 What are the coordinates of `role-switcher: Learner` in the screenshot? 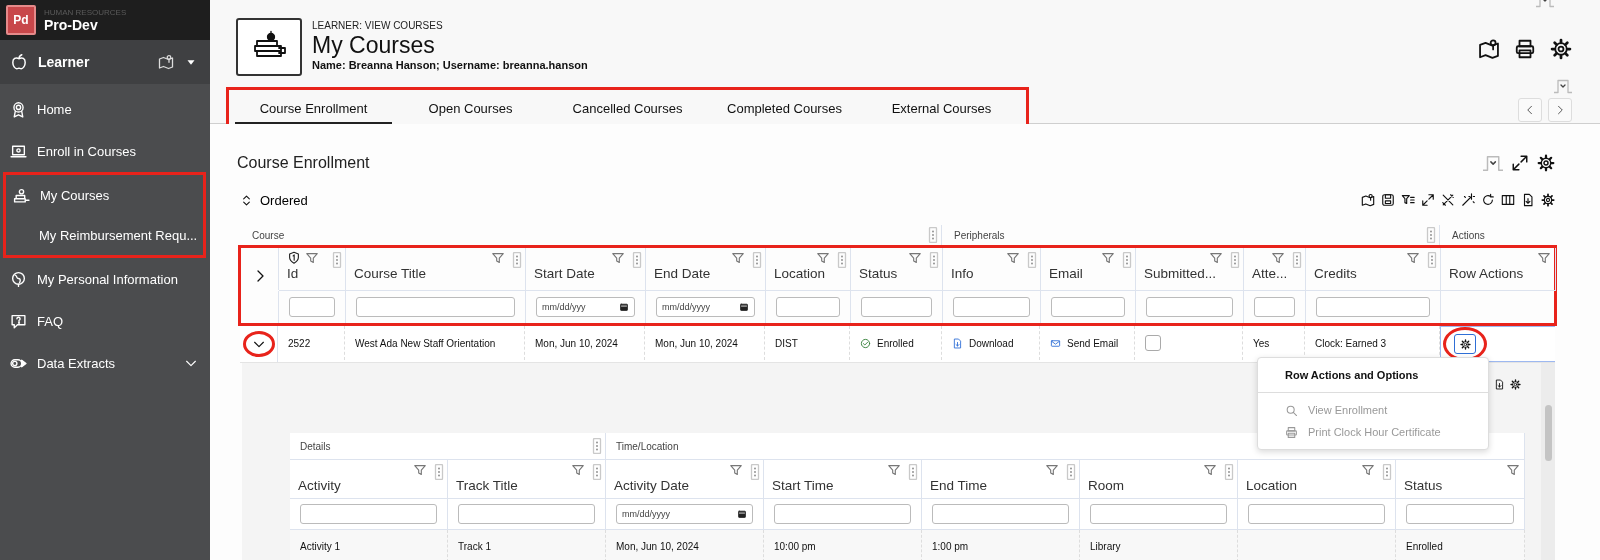 It's located at (105, 62).